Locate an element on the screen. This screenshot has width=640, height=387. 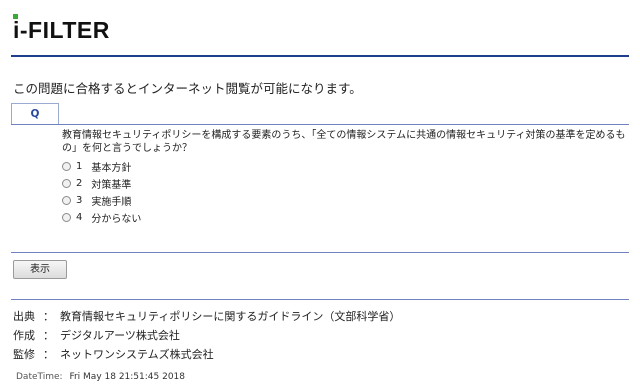
datetime-stamp: DateTime: Fri May 18 21:51:45 2018 is located at coordinates (100, 377).